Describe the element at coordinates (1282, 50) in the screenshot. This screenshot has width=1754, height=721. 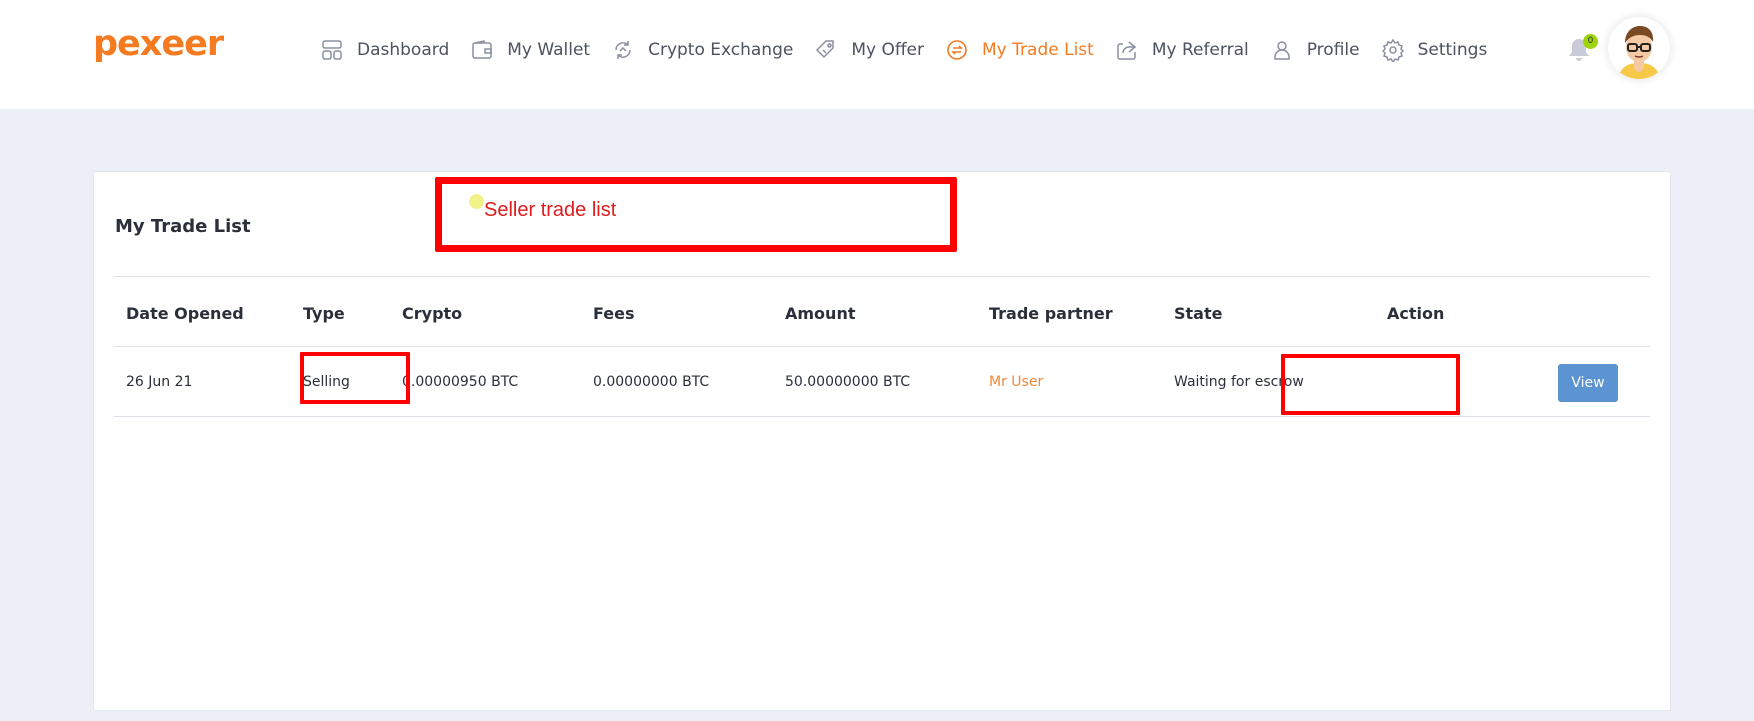
I see `user-icon` at that location.